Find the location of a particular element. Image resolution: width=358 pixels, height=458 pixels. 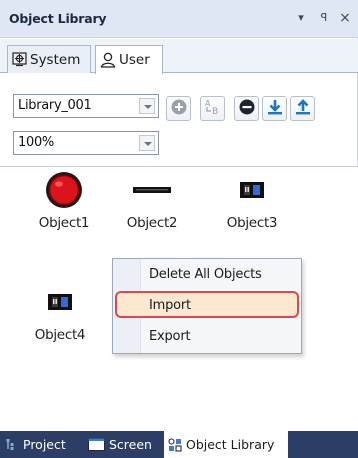

svg-text: A is located at coordinates (208, 103).